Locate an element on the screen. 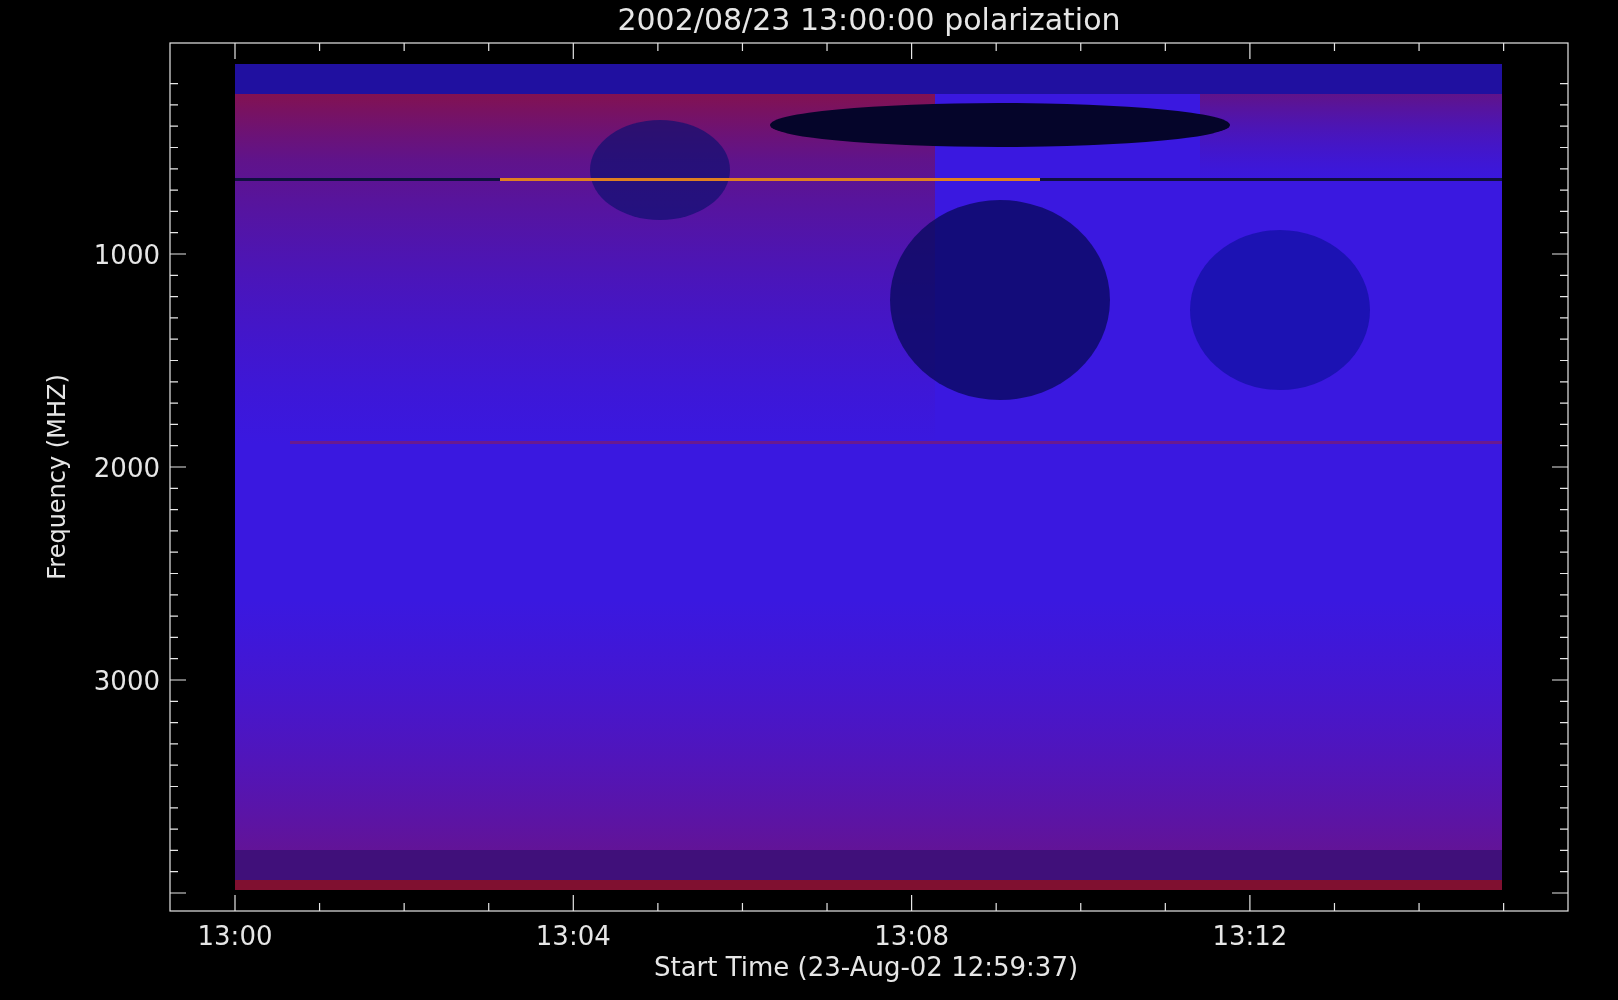 Image resolution: width=1618 pixels, height=1000 pixels. axis-tick-label: 3000 is located at coordinates (126, 681).